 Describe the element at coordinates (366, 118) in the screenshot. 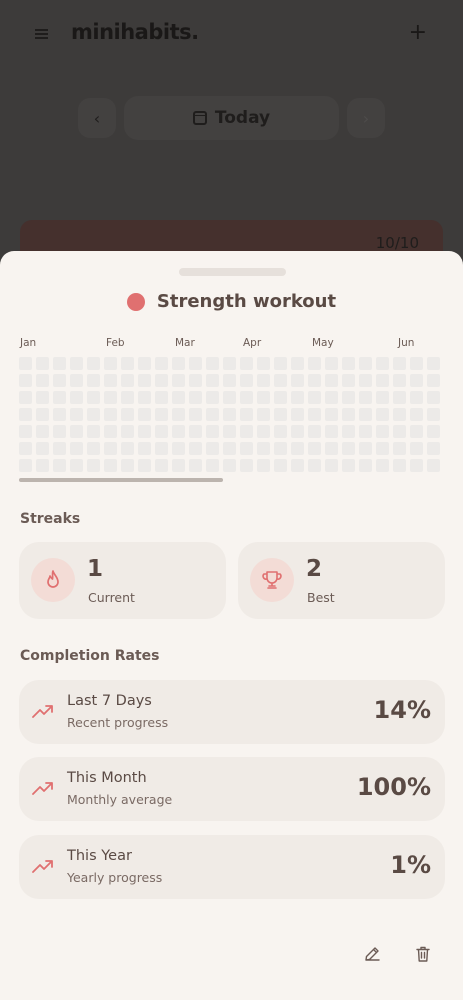

I see `next-day-button: ›` at that location.